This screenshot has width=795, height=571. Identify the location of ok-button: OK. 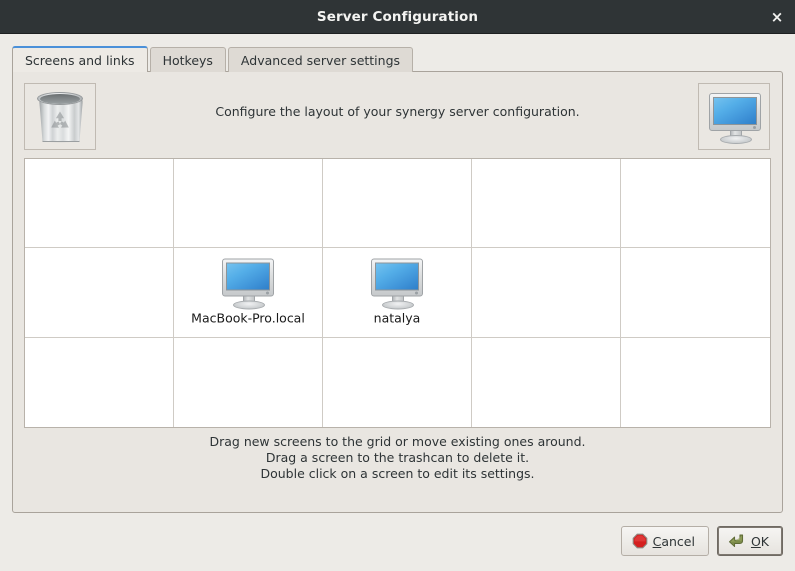
(749, 541).